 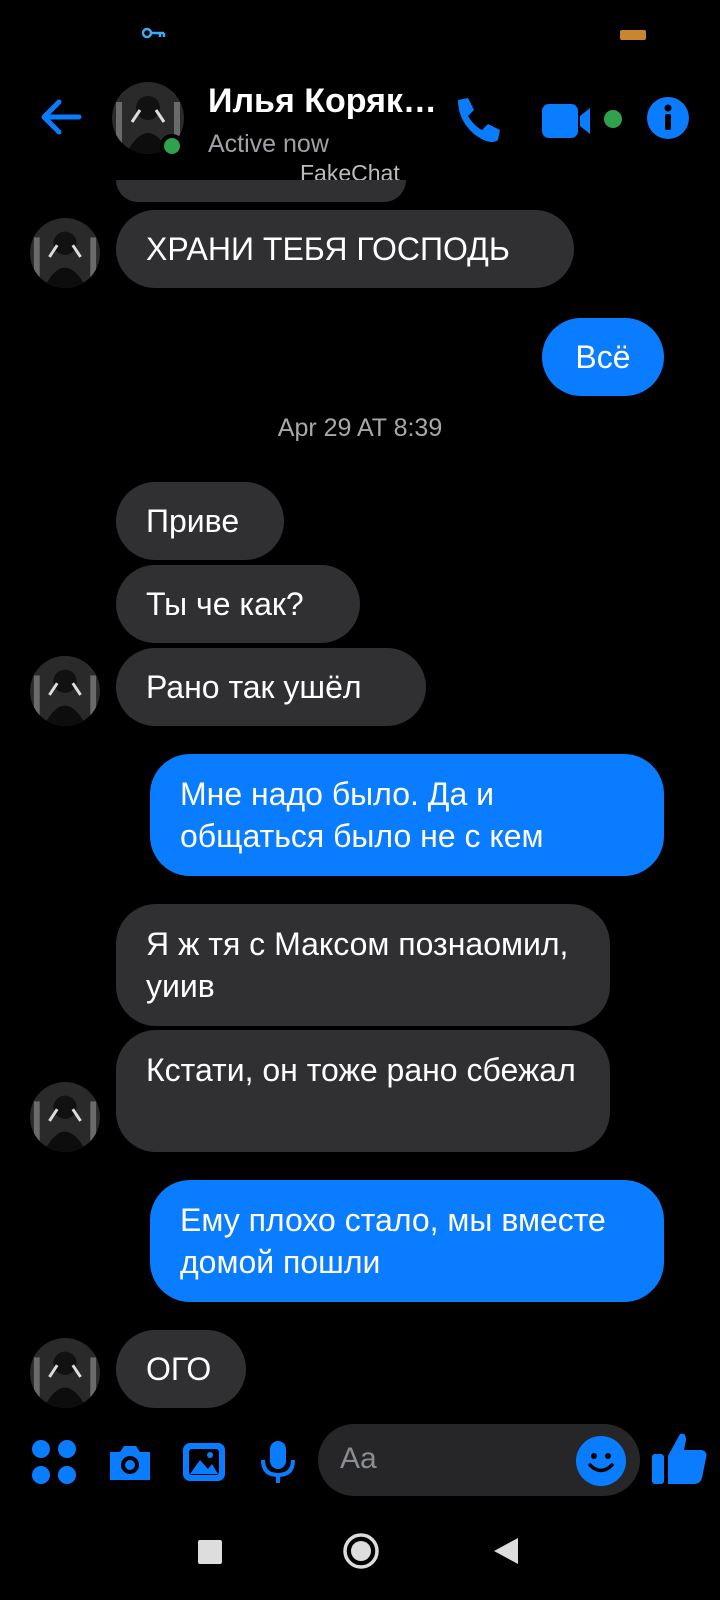 What do you see at coordinates (603, 357) in the screenshot?
I see `message-bubble-outgoing: Всё` at bounding box center [603, 357].